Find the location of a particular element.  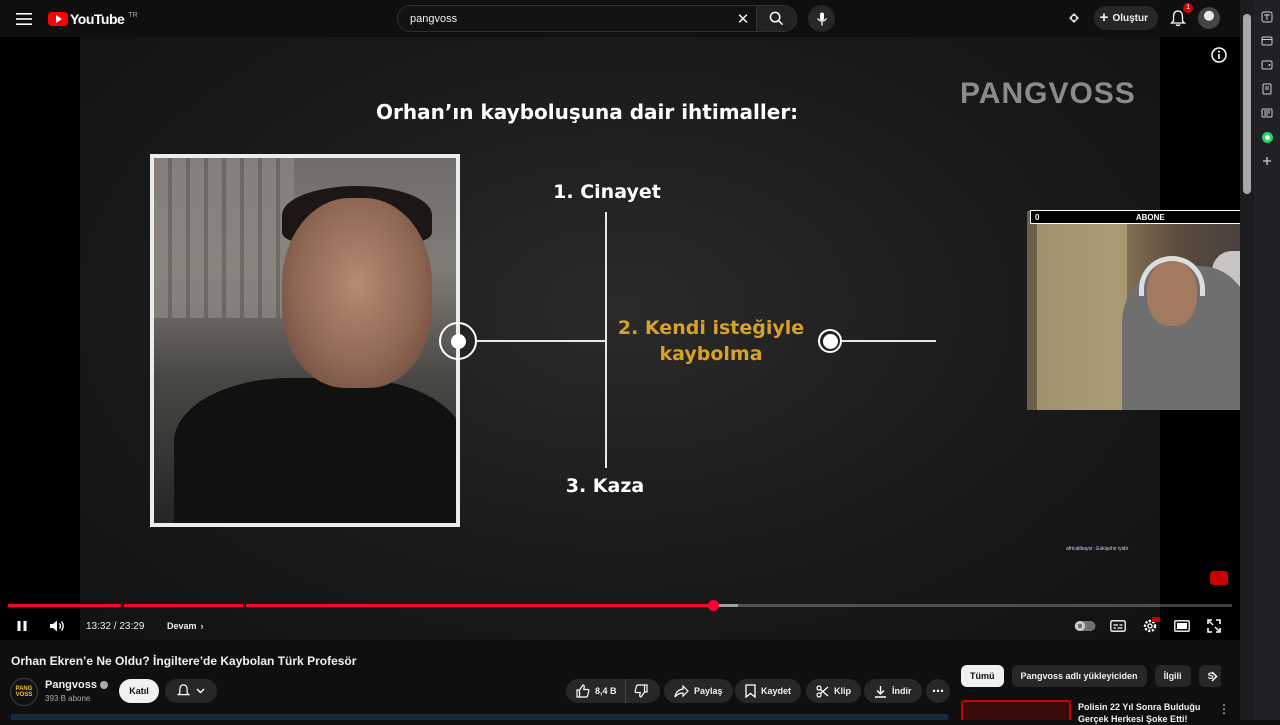

notifications-button: 1 is located at coordinates (1179, 16).